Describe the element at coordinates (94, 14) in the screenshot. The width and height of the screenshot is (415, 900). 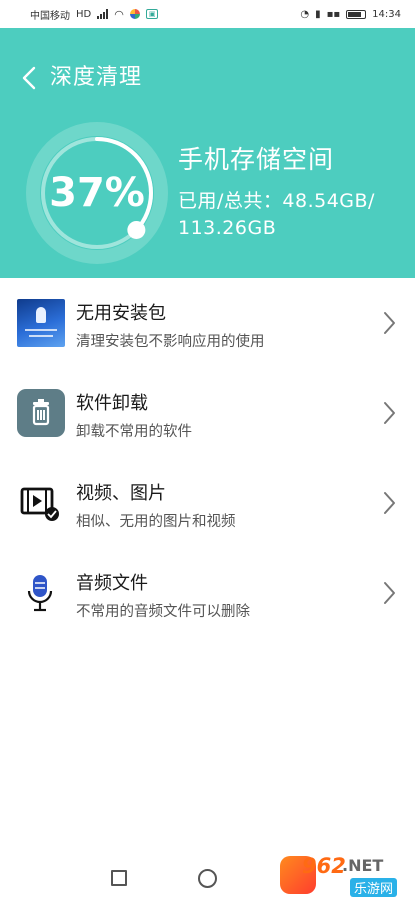
I see `status-left: 中国移动 HD ◠ ▣` at that location.